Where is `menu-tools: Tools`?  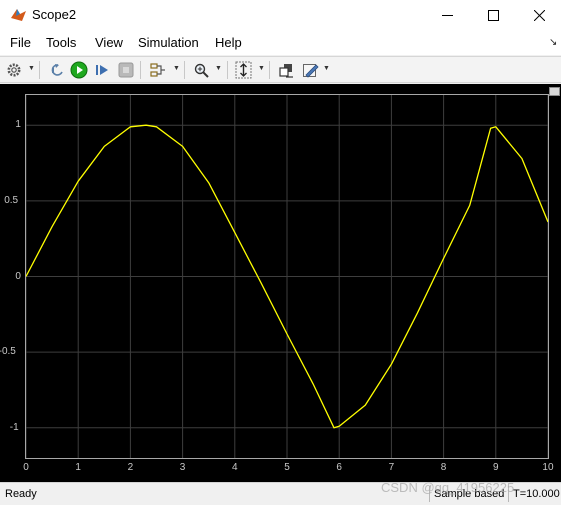 menu-tools: Tools is located at coordinates (61, 42).